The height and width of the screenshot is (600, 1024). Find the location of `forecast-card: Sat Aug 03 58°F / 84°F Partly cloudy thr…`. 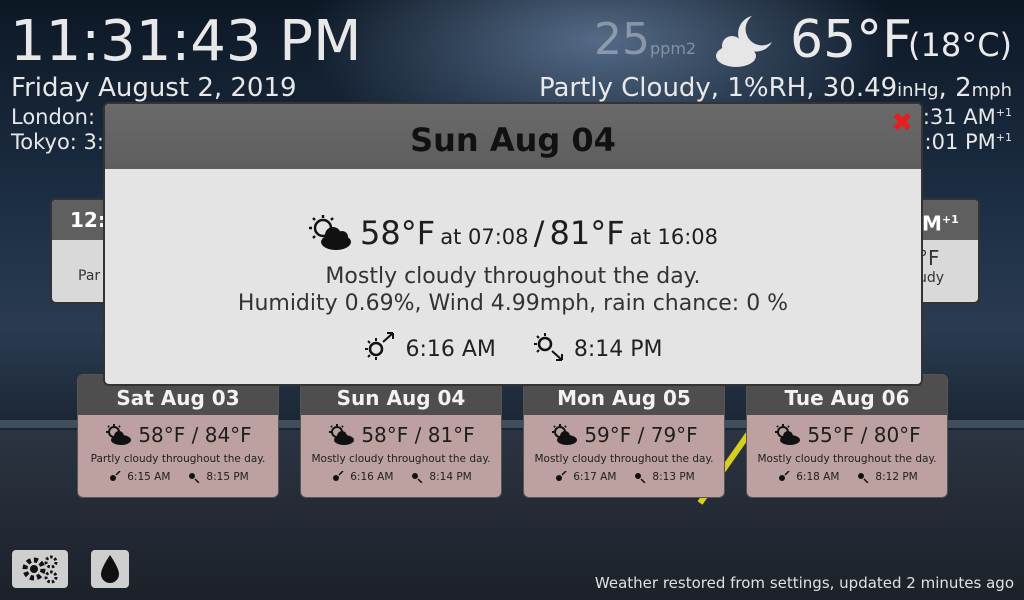

forecast-card: Sat Aug 03 58°F / 84°F Partly cloudy thr… is located at coordinates (178, 436).